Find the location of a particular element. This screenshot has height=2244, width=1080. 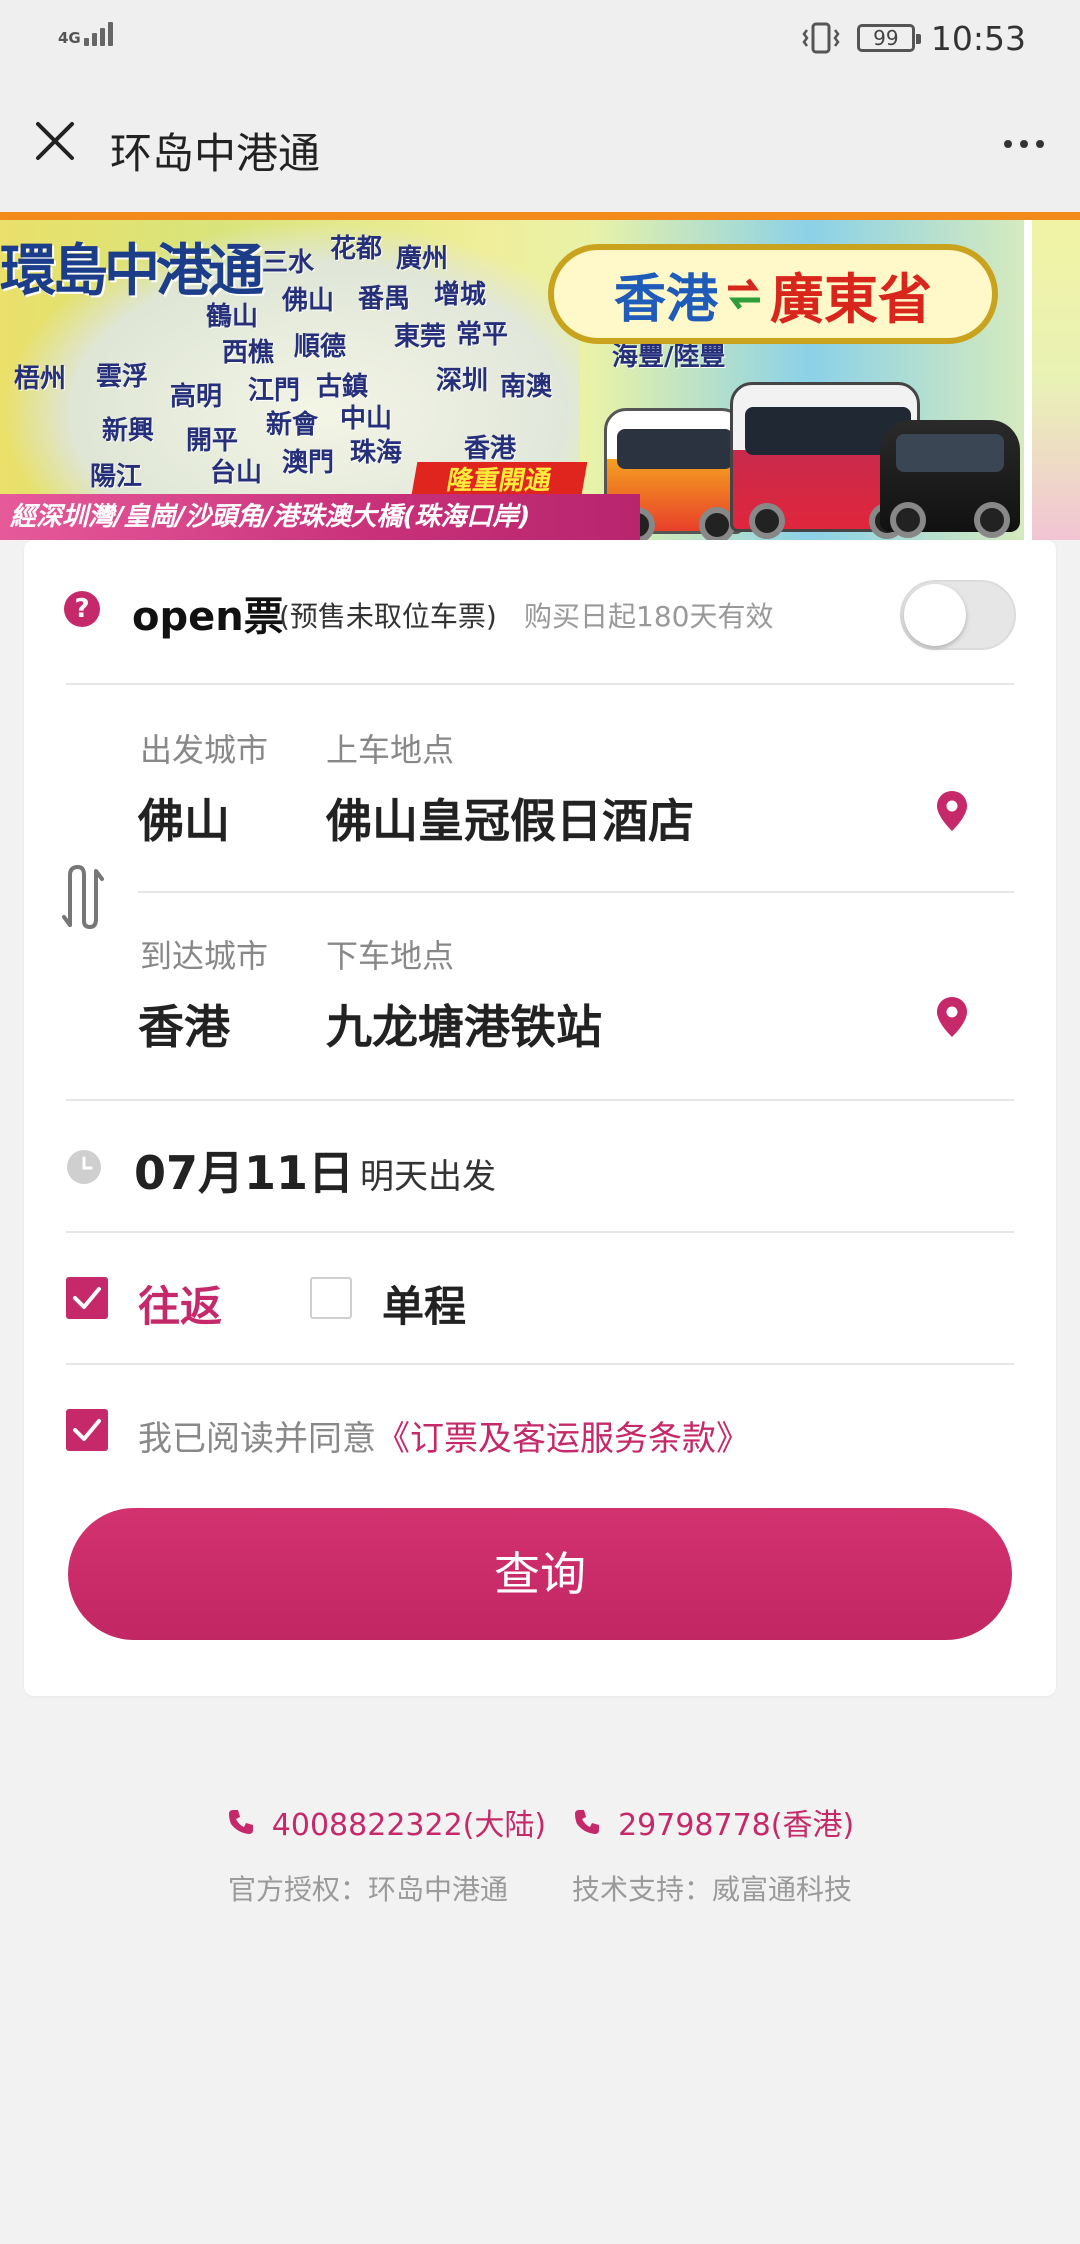

depart-city-label: 出发城市 is located at coordinates (204, 750).